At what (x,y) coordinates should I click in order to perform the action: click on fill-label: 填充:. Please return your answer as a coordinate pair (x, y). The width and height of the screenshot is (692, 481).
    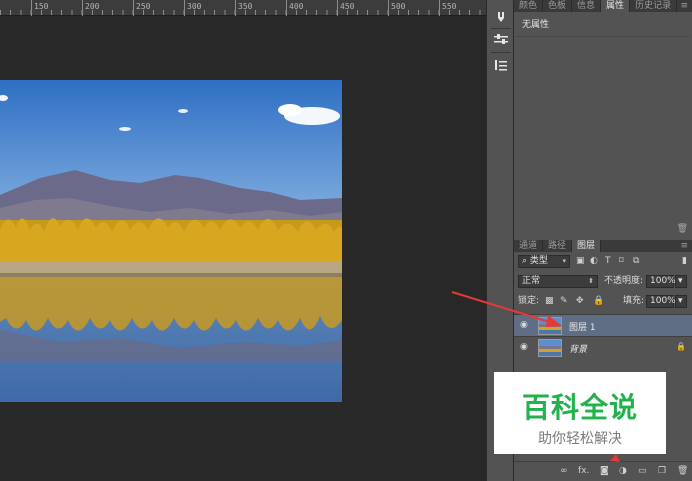
    Looking at the image, I should click on (634, 301).